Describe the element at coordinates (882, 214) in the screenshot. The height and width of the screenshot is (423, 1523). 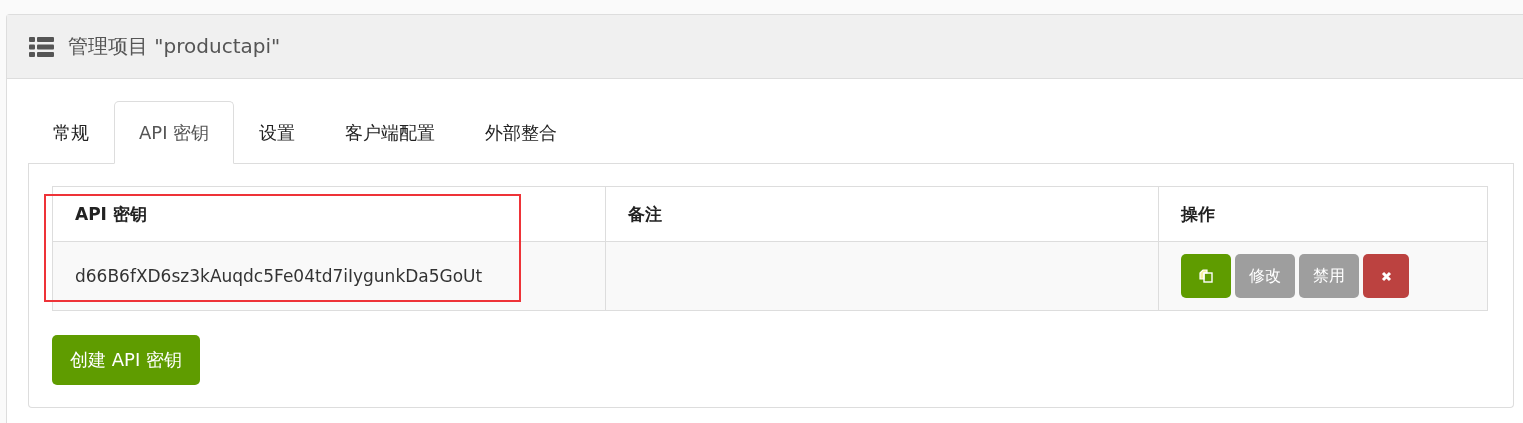
I see `column-header: 备注` at that location.